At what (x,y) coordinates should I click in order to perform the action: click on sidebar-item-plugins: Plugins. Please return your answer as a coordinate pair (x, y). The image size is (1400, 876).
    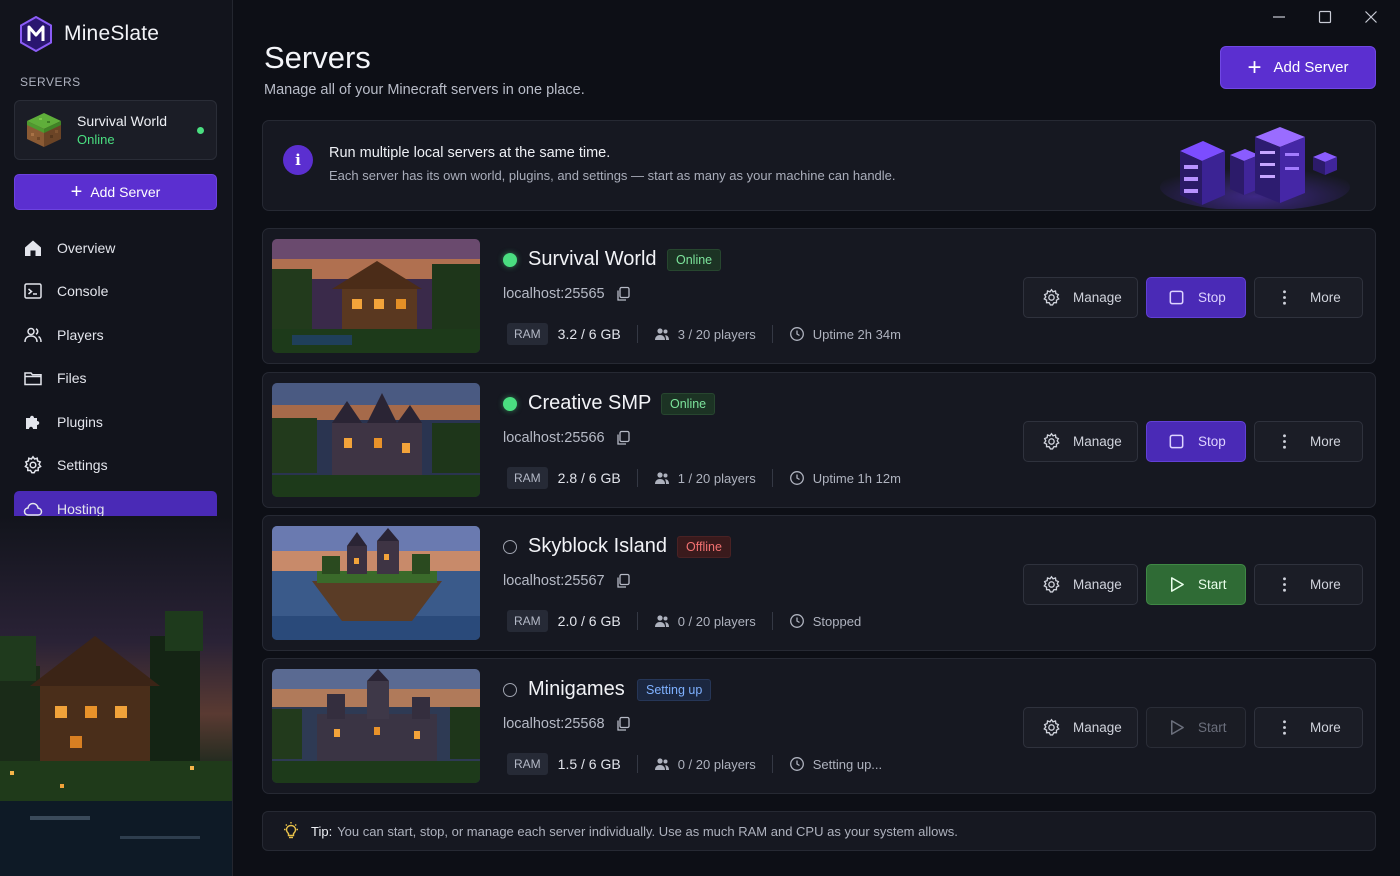
    Looking at the image, I should click on (115, 421).